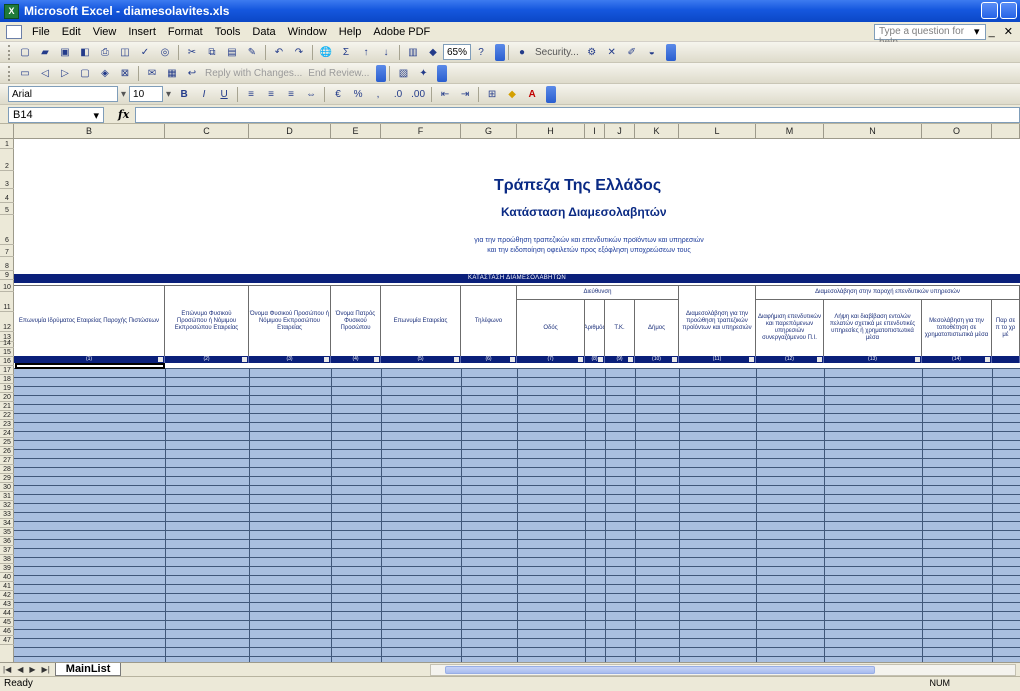 This screenshot has width=1020, height=691. What do you see at coordinates (423, 73) in the screenshot?
I see `pdf-email-icon: ✦` at bounding box center [423, 73].